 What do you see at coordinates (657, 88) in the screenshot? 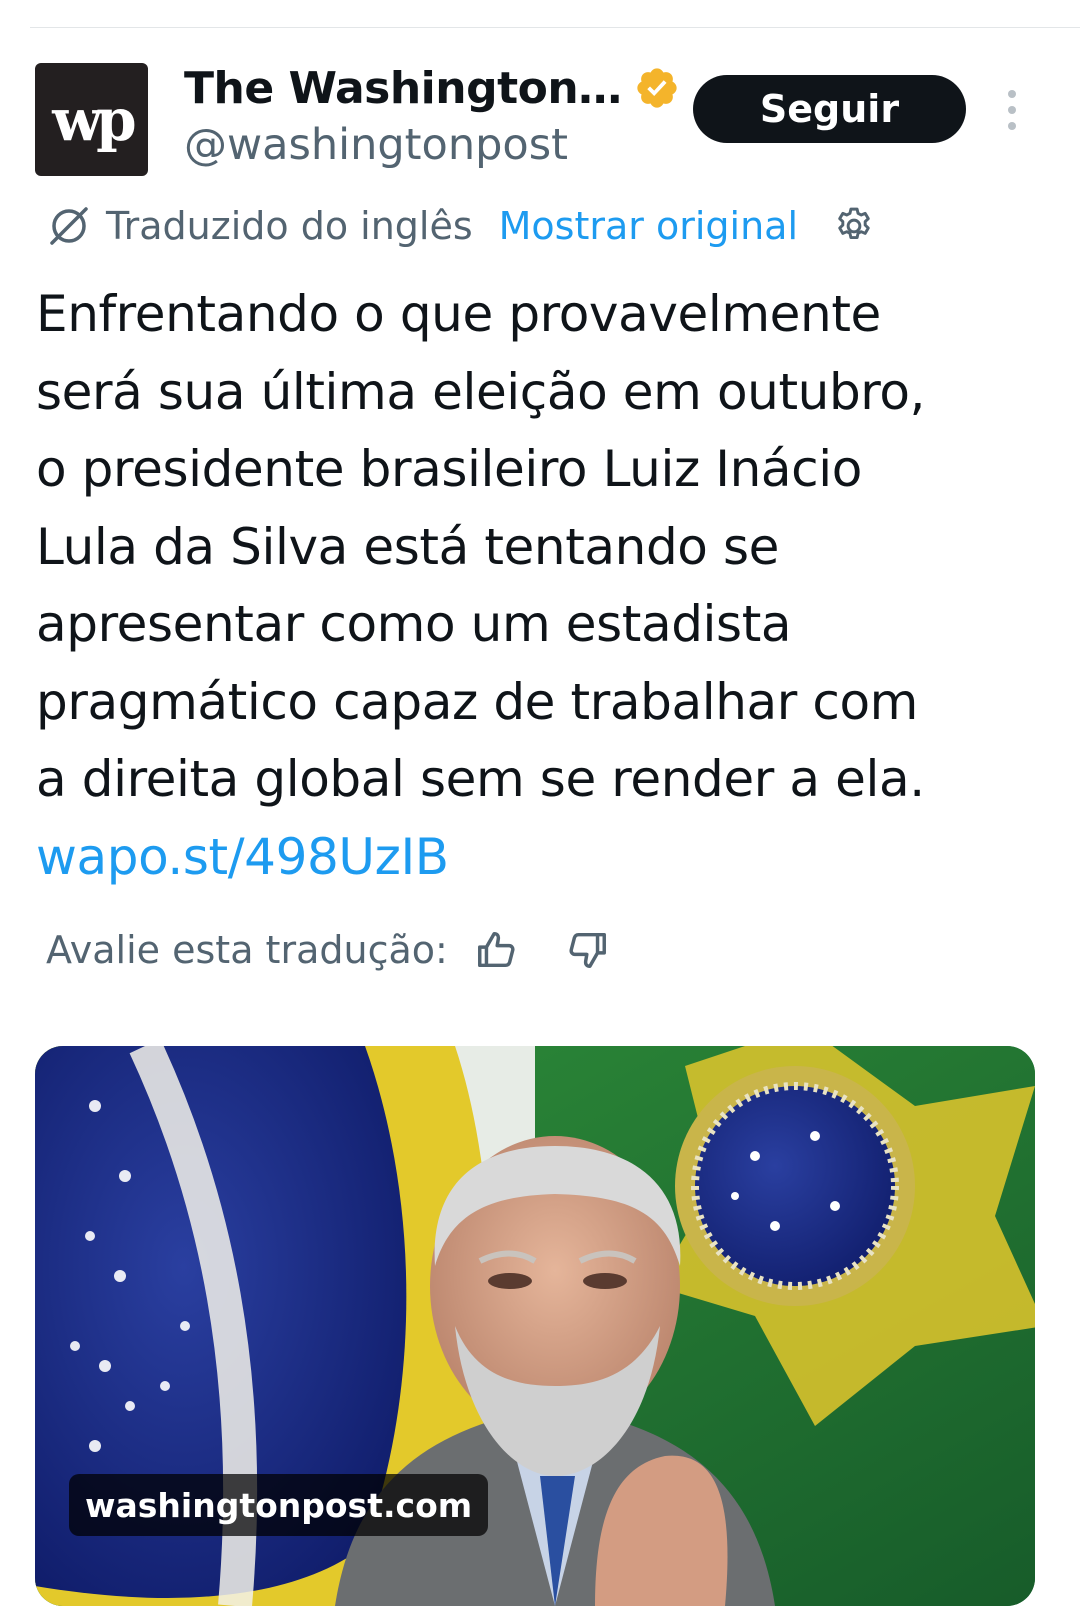
I see `verified-badge-icon` at bounding box center [657, 88].